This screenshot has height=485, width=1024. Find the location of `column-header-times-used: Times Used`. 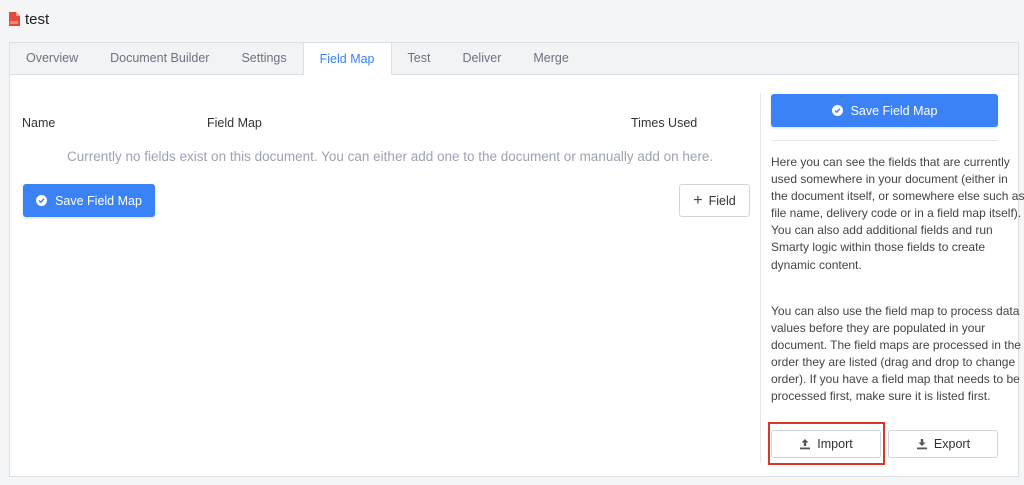

column-header-times-used: Times Used is located at coordinates (664, 123).